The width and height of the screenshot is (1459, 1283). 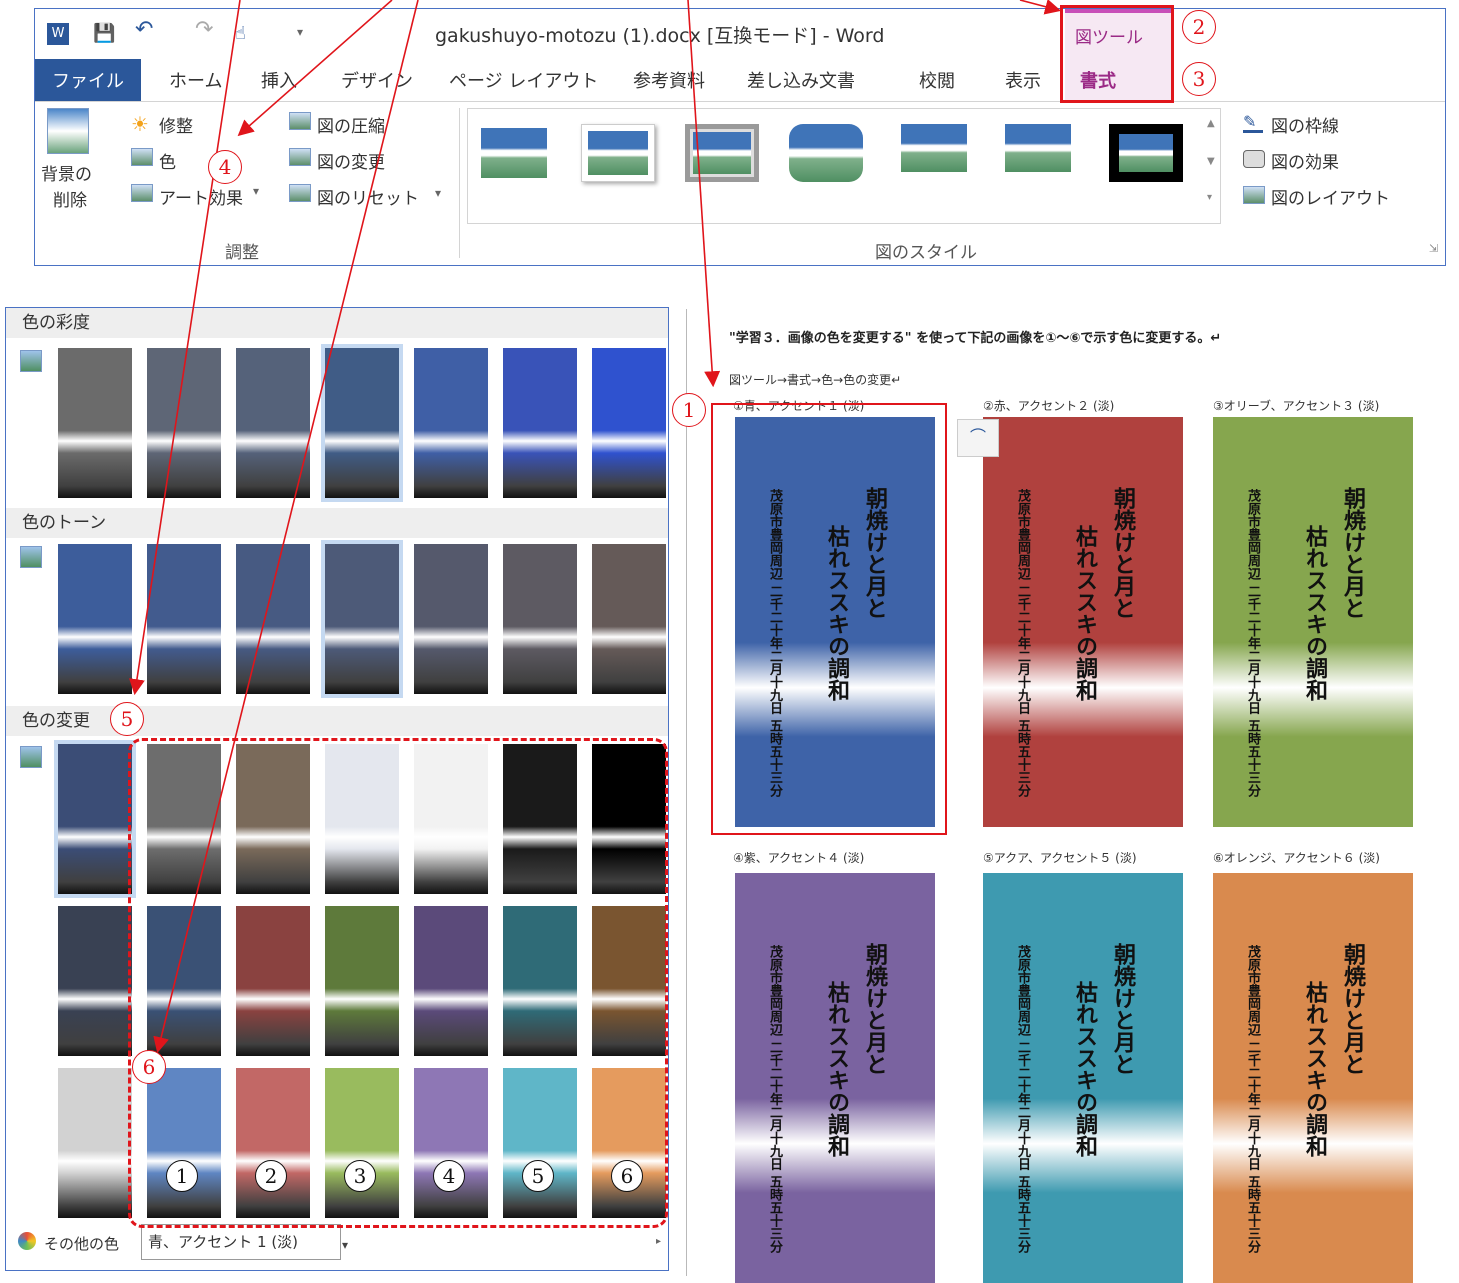 I want to click on image-caption: ⑤アクア、アクセント５ (淡), so click(x=1060, y=858).